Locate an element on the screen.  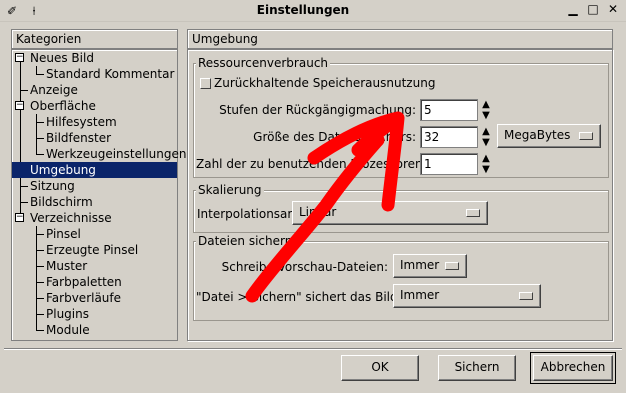
annotation-overlay is located at coordinates (325, 207).